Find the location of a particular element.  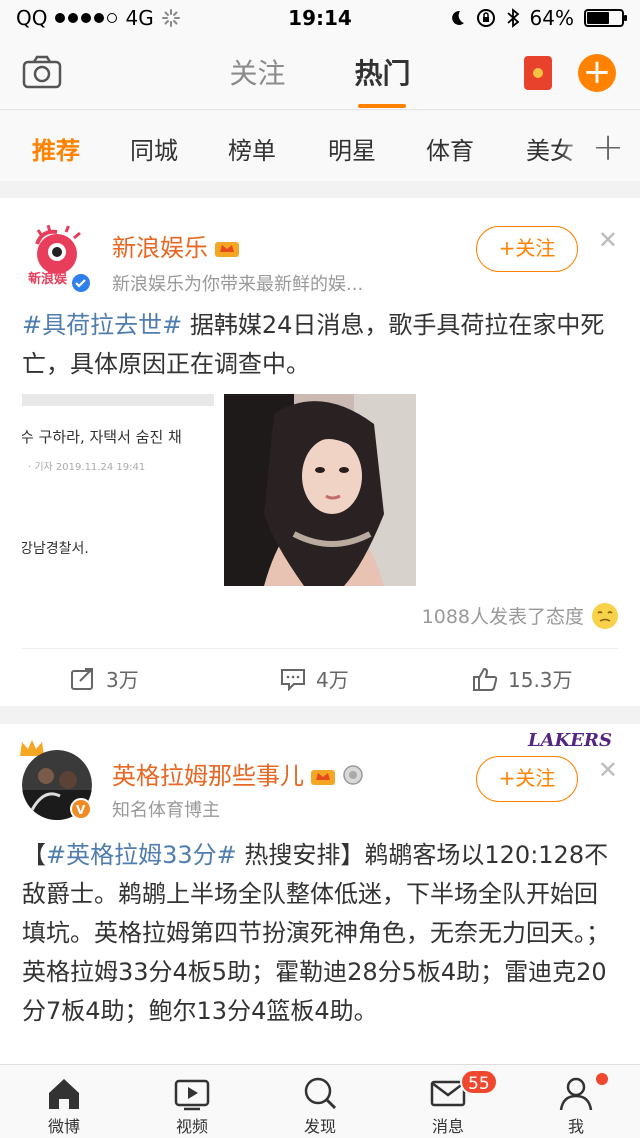

category-rankings: 榜单 is located at coordinates (252, 148).